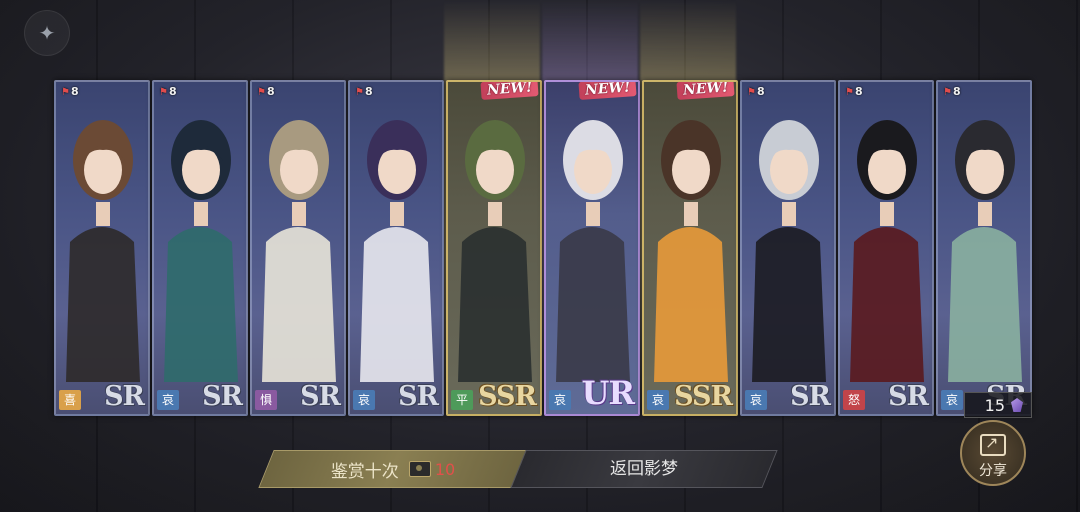 This screenshot has height=512, width=1080. I want to click on character-card: ⚑8哀SR, so click(984, 248).